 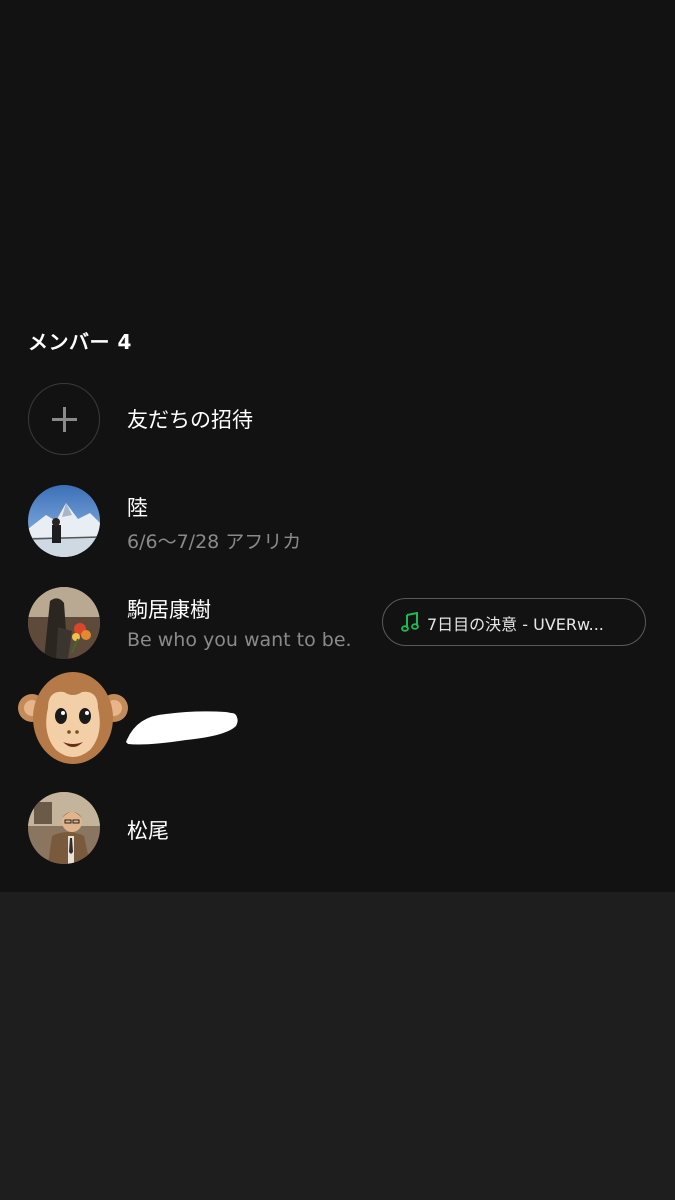 I want to click on member-name: 陸, so click(x=137, y=508).